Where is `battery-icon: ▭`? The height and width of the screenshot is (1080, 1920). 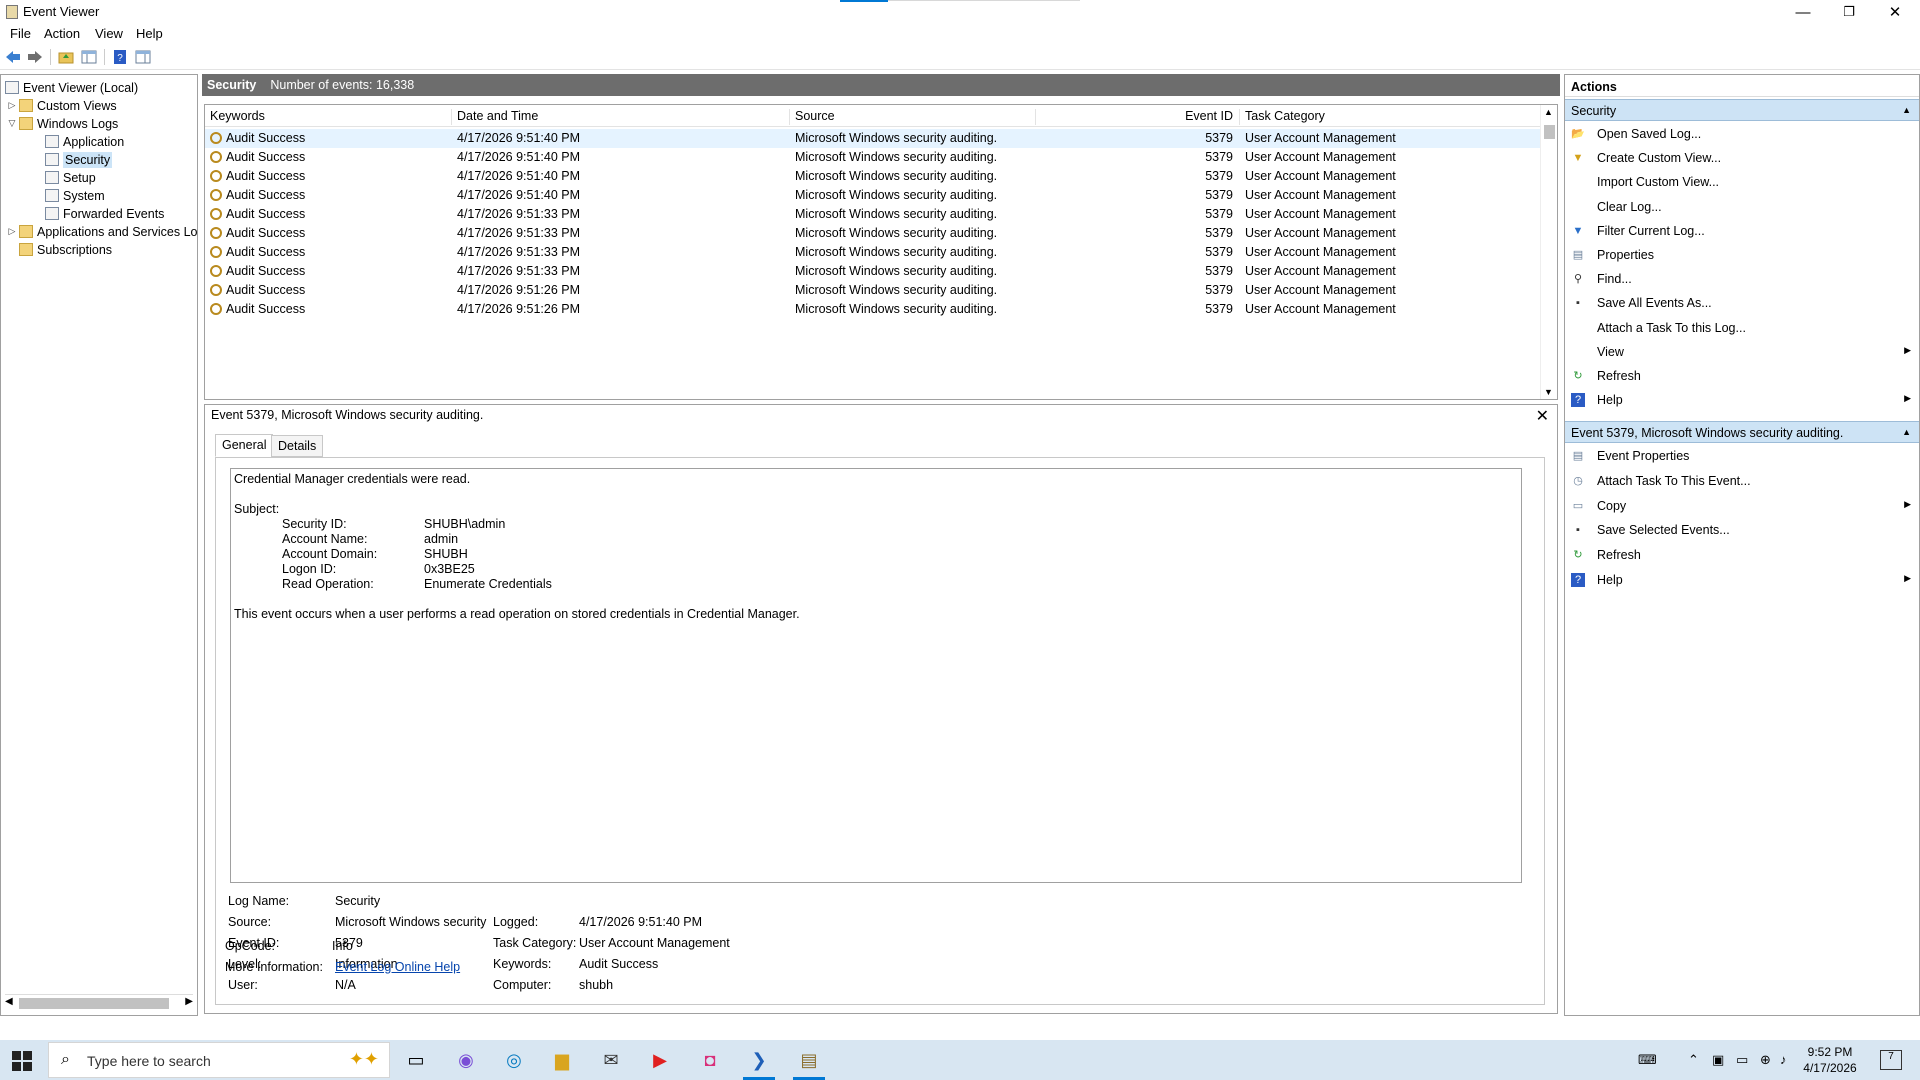 battery-icon: ▭ is located at coordinates (1742, 1060).